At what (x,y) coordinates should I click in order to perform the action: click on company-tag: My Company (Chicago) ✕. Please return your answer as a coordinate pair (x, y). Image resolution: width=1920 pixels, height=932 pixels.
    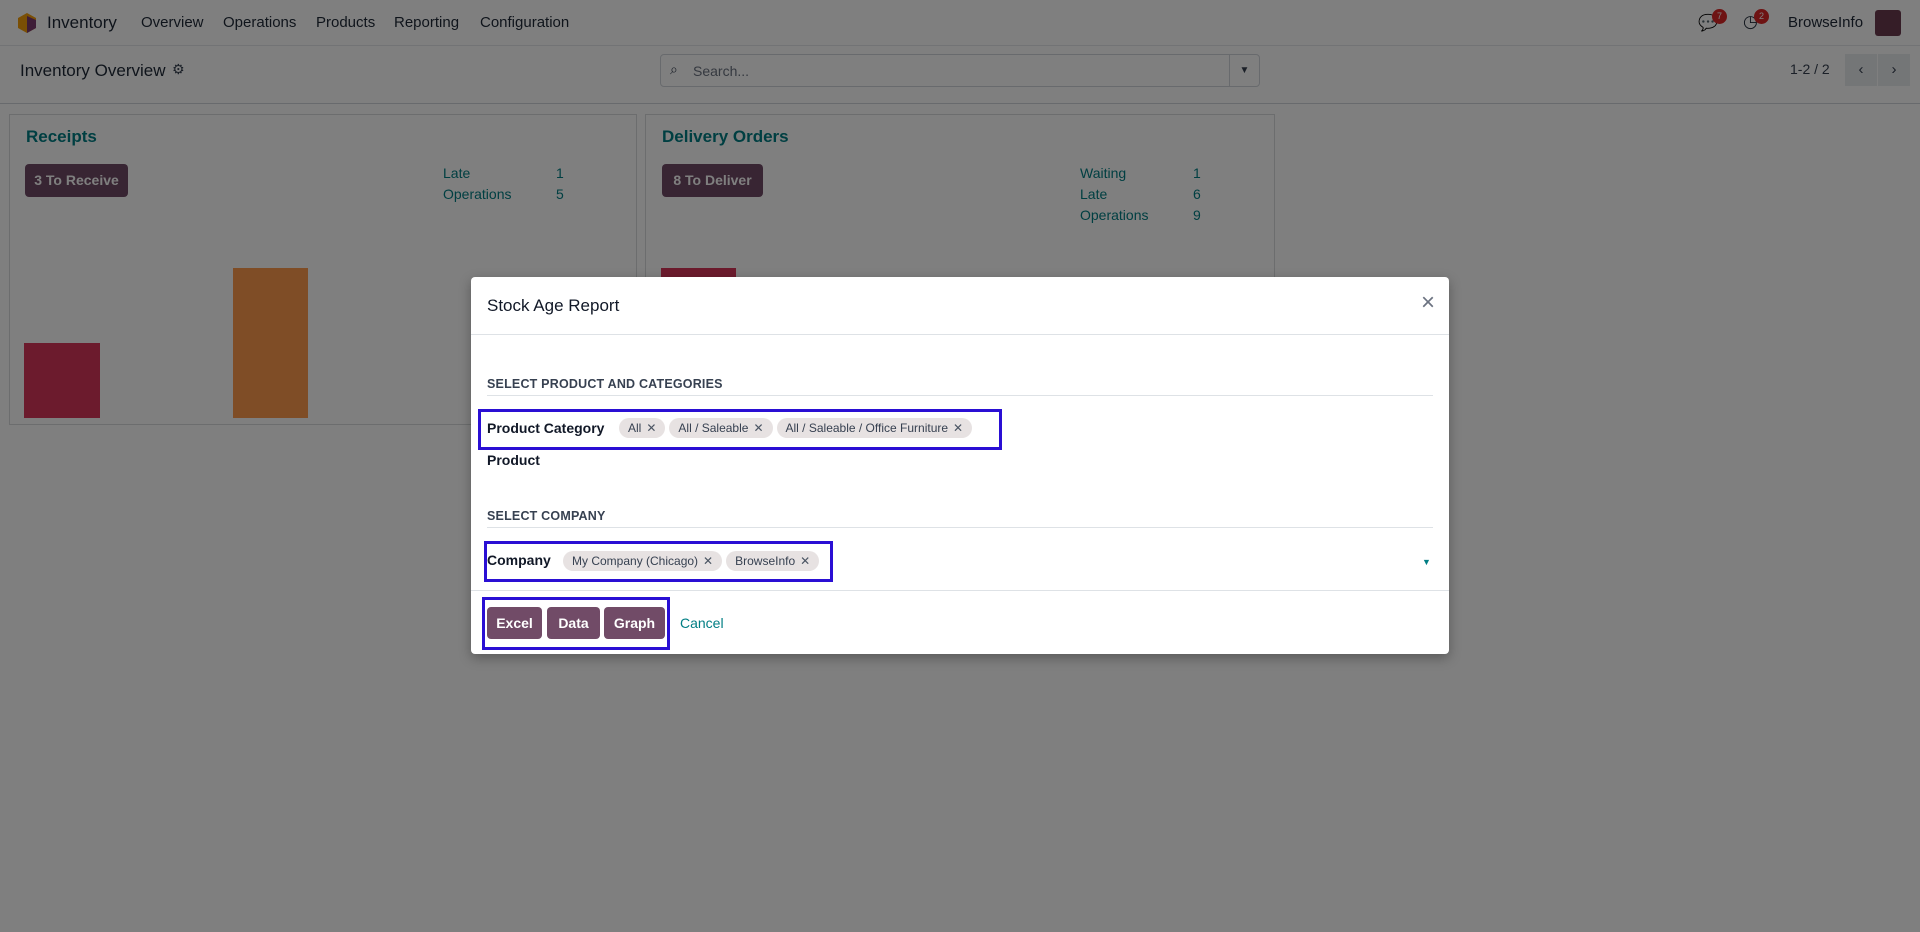
    Looking at the image, I should click on (643, 561).